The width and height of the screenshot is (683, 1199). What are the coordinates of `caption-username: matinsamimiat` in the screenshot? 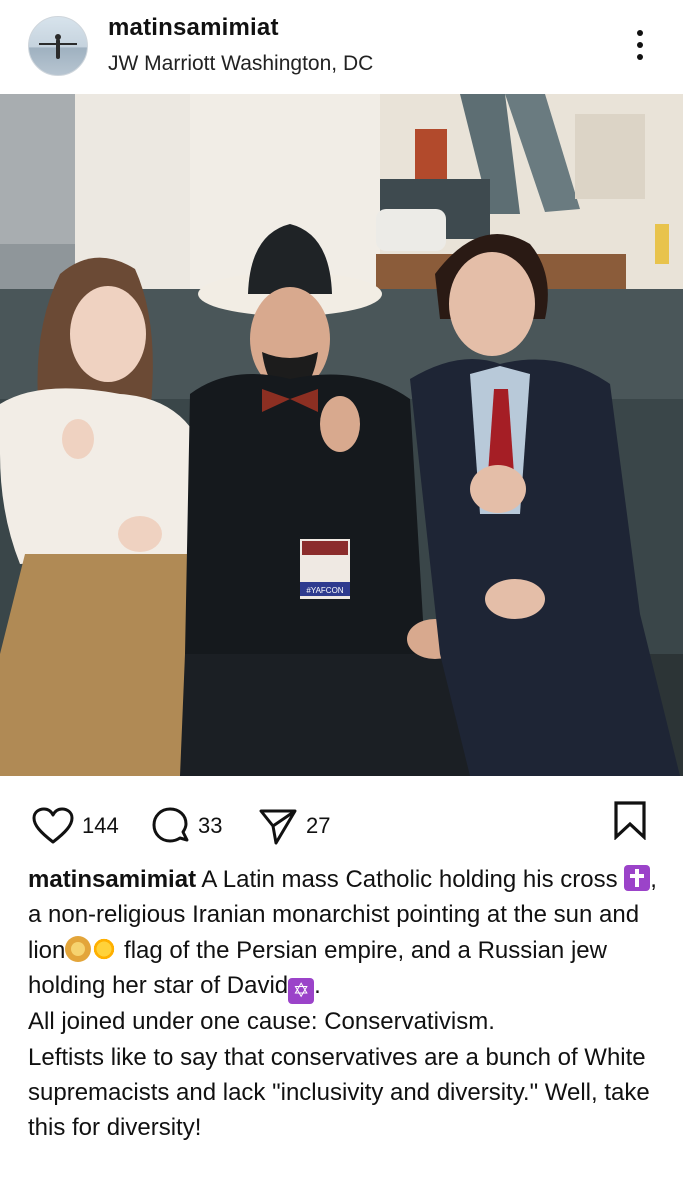 It's located at (112, 879).